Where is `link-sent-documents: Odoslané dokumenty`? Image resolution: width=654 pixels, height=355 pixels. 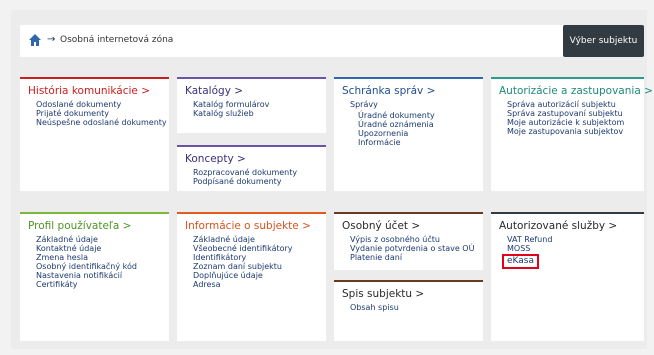
link-sent-documents: Odoslané dokumenty is located at coordinates (102, 104).